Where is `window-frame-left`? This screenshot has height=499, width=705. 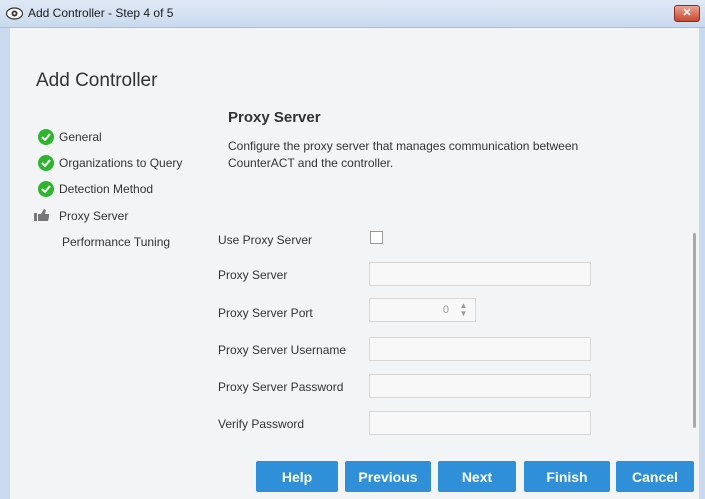
window-frame-left is located at coordinates (5, 263).